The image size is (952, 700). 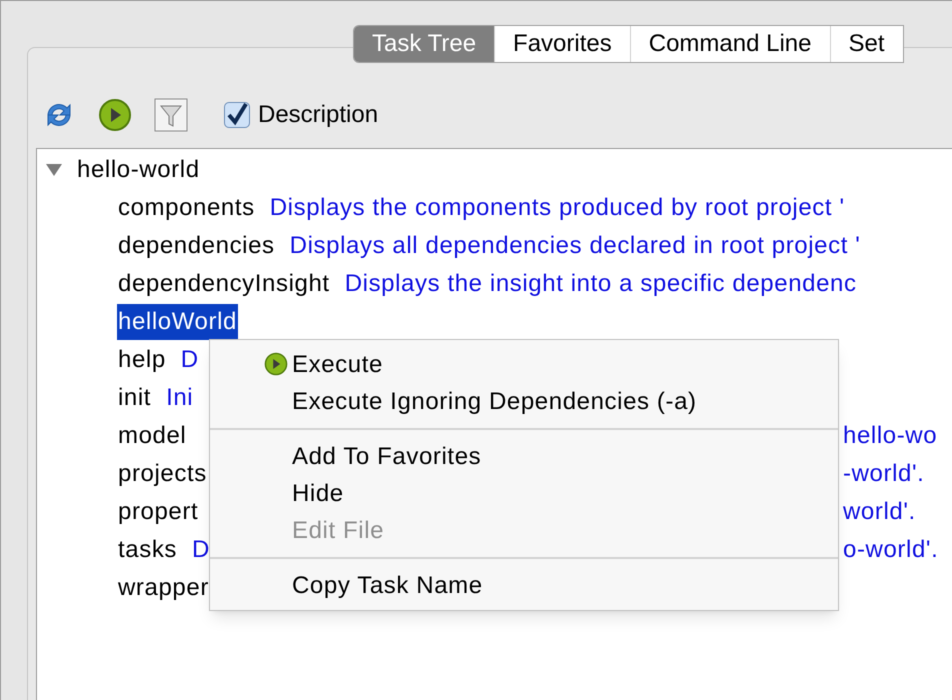 I want to click on checkbox-label: Description, so click(x=318, y=115).